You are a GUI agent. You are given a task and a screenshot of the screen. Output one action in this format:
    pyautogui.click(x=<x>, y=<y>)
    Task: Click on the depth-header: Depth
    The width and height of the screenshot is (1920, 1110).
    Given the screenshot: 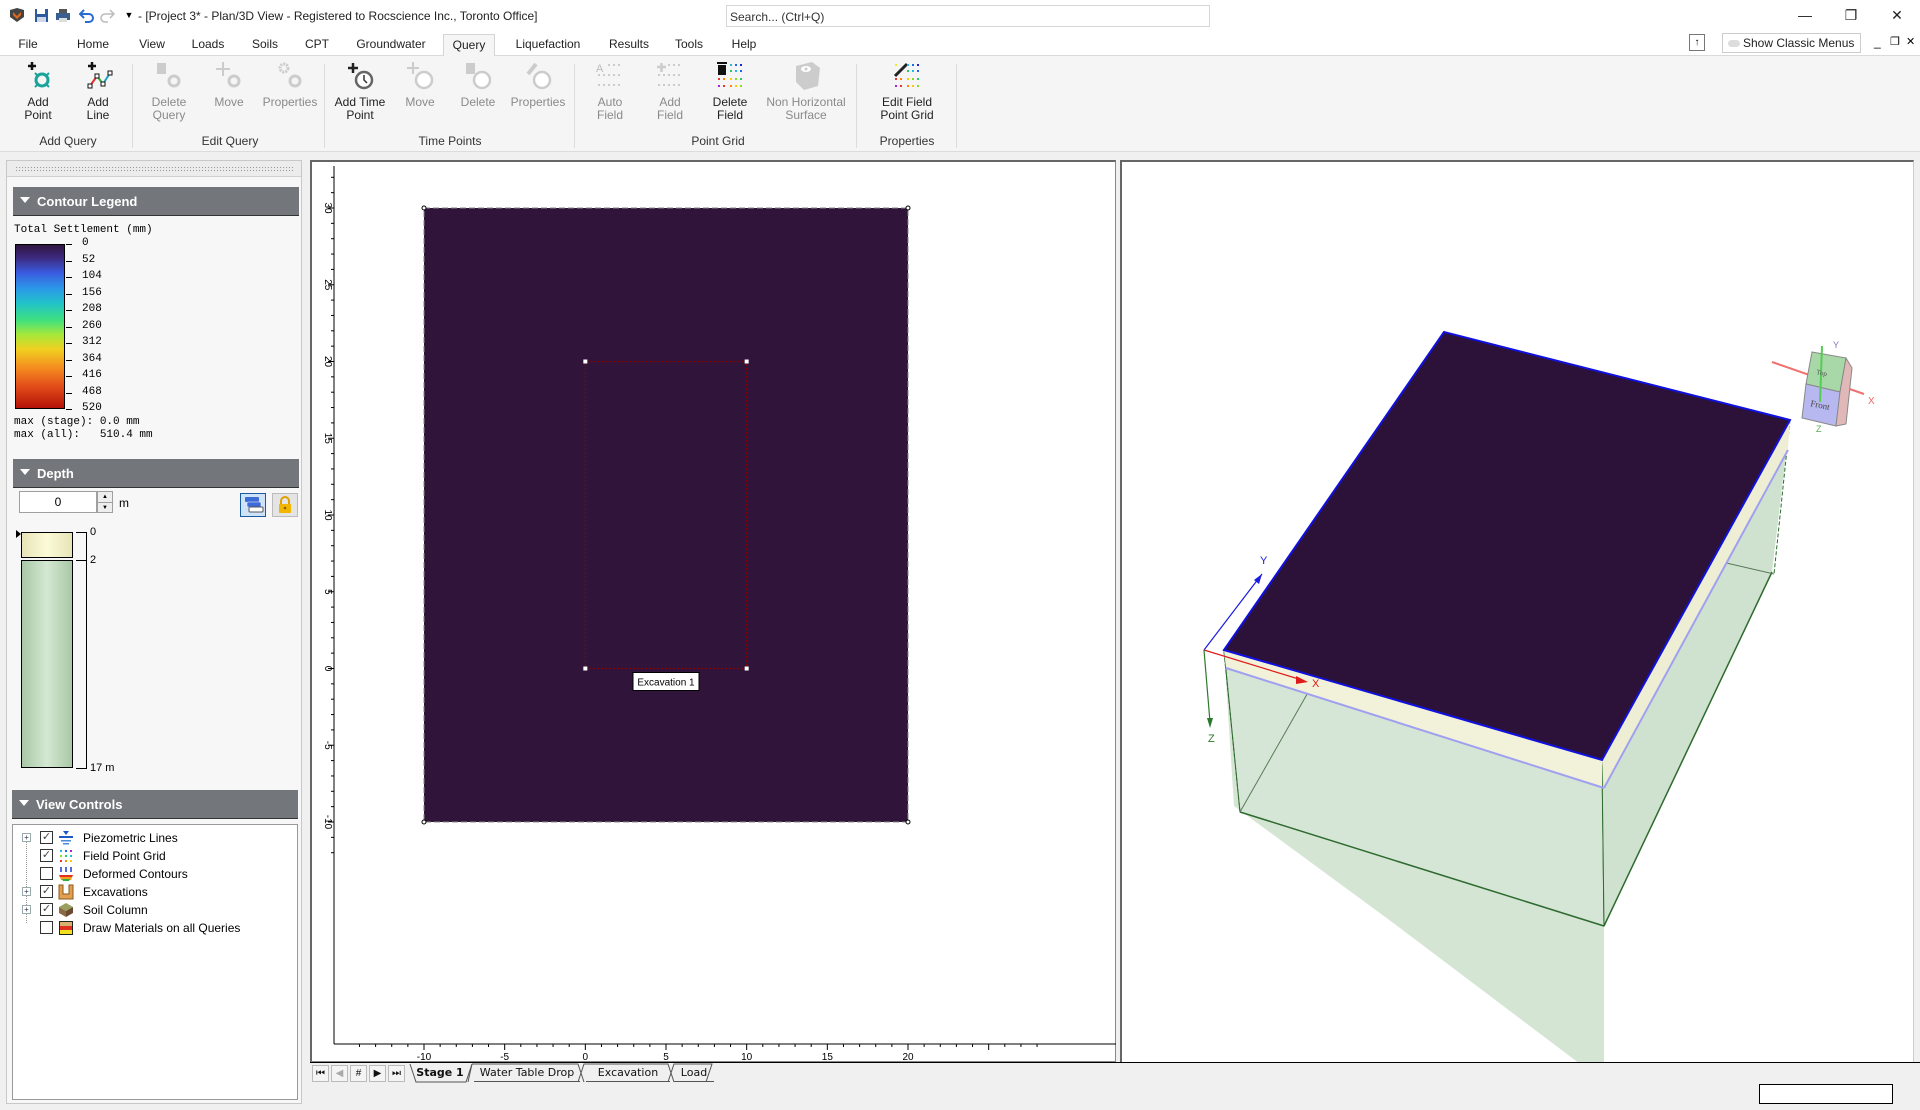 What is the action you would take?
    pyautogui.click(x=156, y=473)
    